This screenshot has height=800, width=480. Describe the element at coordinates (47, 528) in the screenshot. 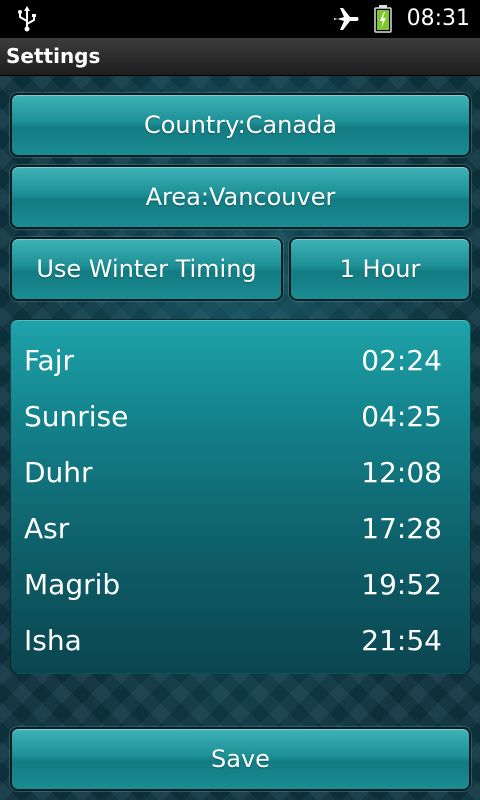

I see `prayer-name: Asr` at that location.